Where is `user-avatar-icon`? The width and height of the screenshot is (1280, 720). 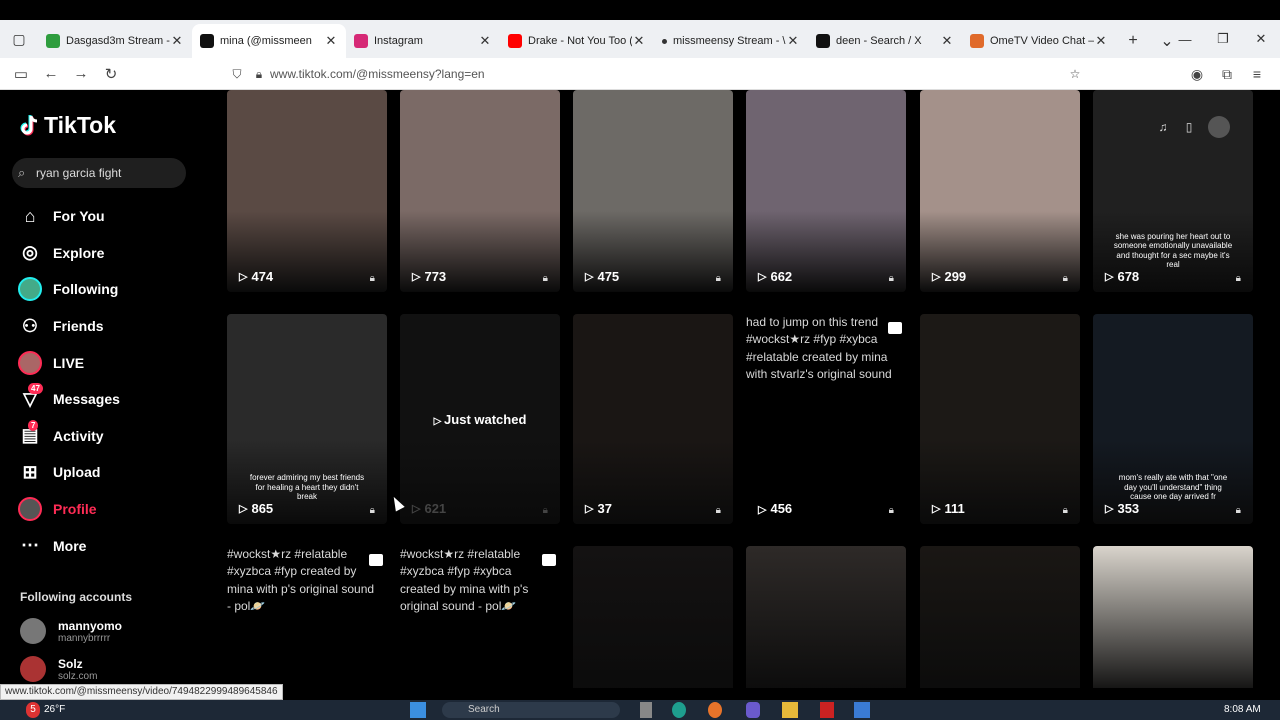
user-avatar-icon is located at coordinates (1219, 127).